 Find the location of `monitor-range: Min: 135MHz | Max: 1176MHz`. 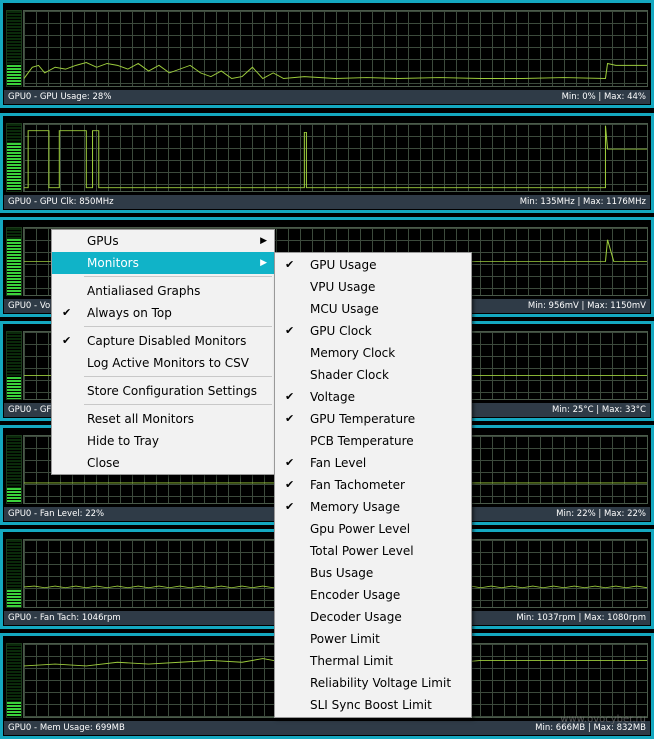

monitor-range: Min: 135MHz | Max: 1176MHz is located at coordinates (582, 202).